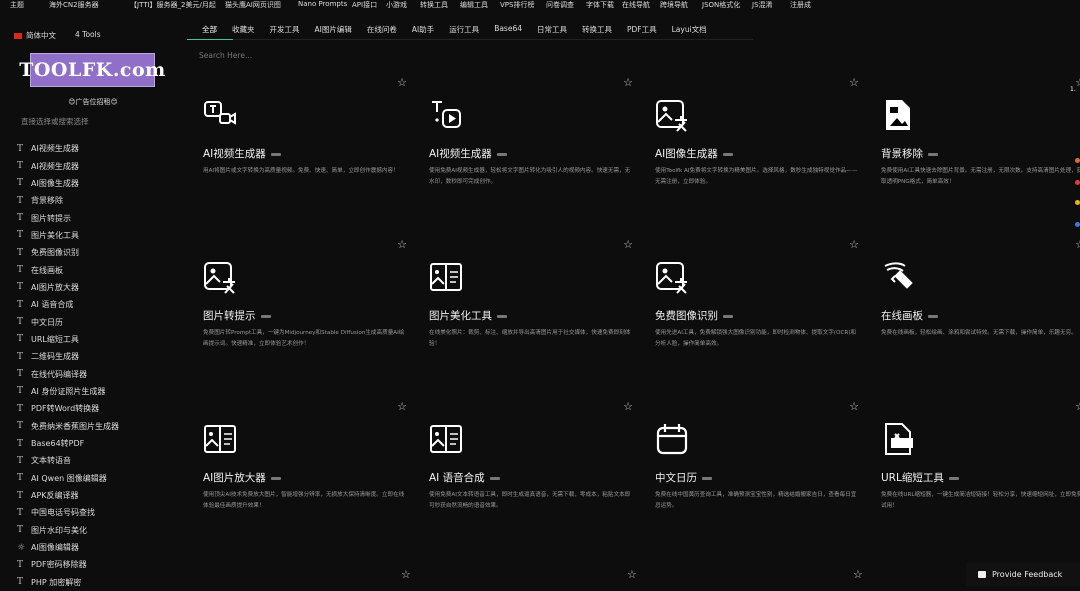 This screenshot has height=591, width=1080. I want to click on top-nav-link: JSON格式化, so click(721, 5).